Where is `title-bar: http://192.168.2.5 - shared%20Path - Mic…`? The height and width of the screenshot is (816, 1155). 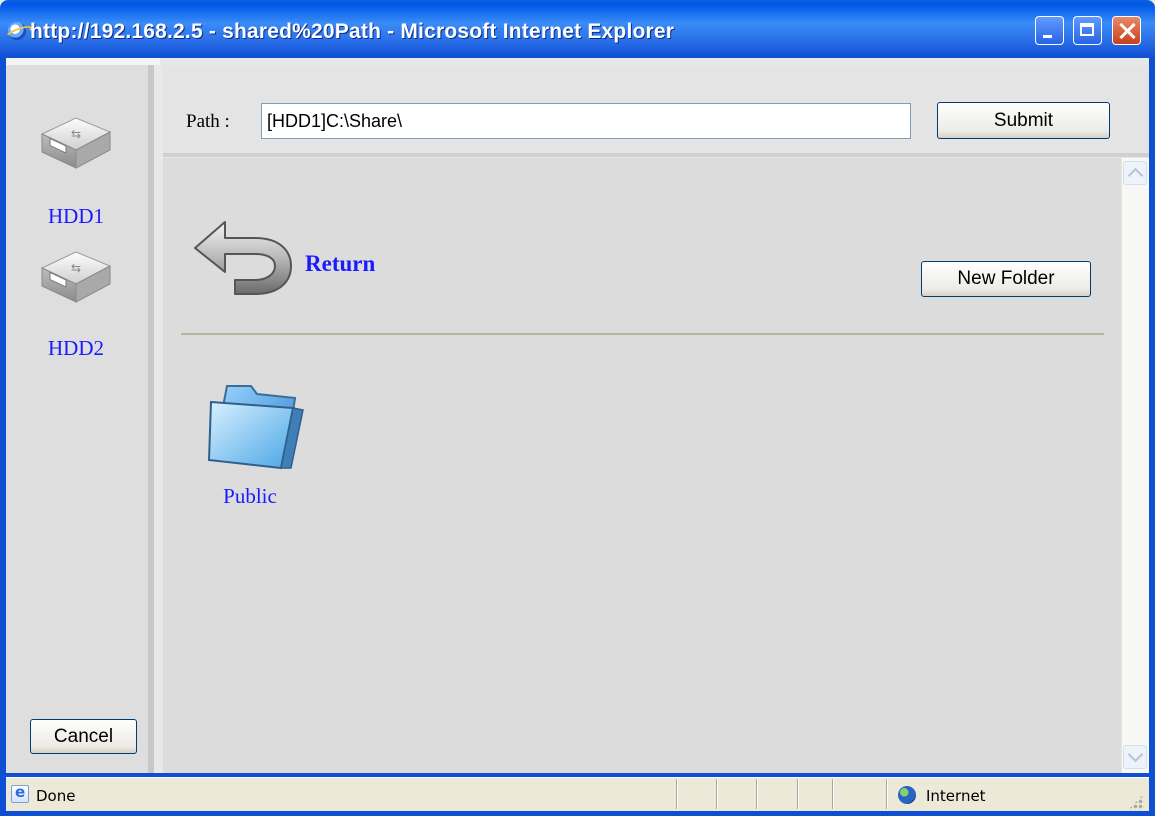 title-bar: http://192.168.2.5 - shared%20Path - Mic… is located at coordinates (577, 29).